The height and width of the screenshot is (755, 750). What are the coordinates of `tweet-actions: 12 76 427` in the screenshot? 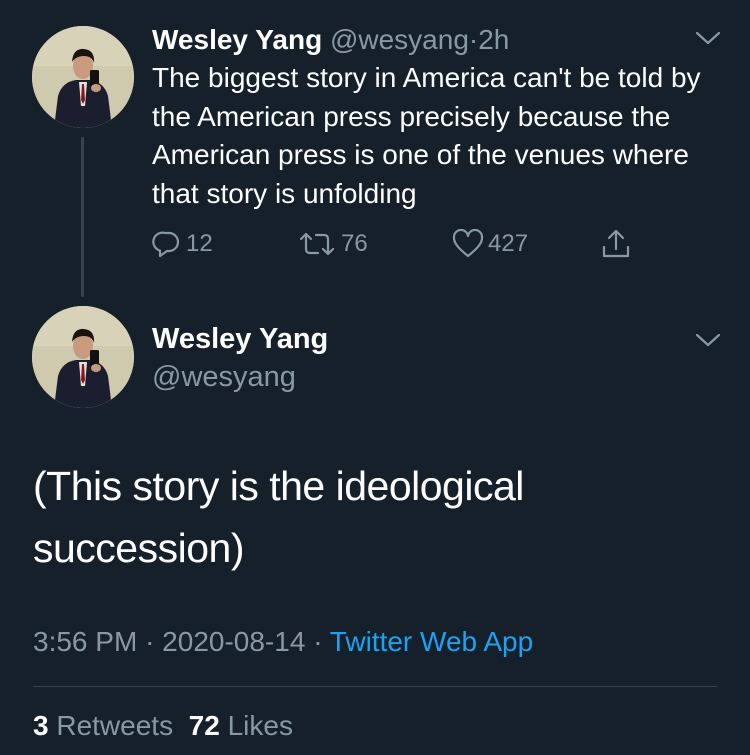 It's located at (402, 244).